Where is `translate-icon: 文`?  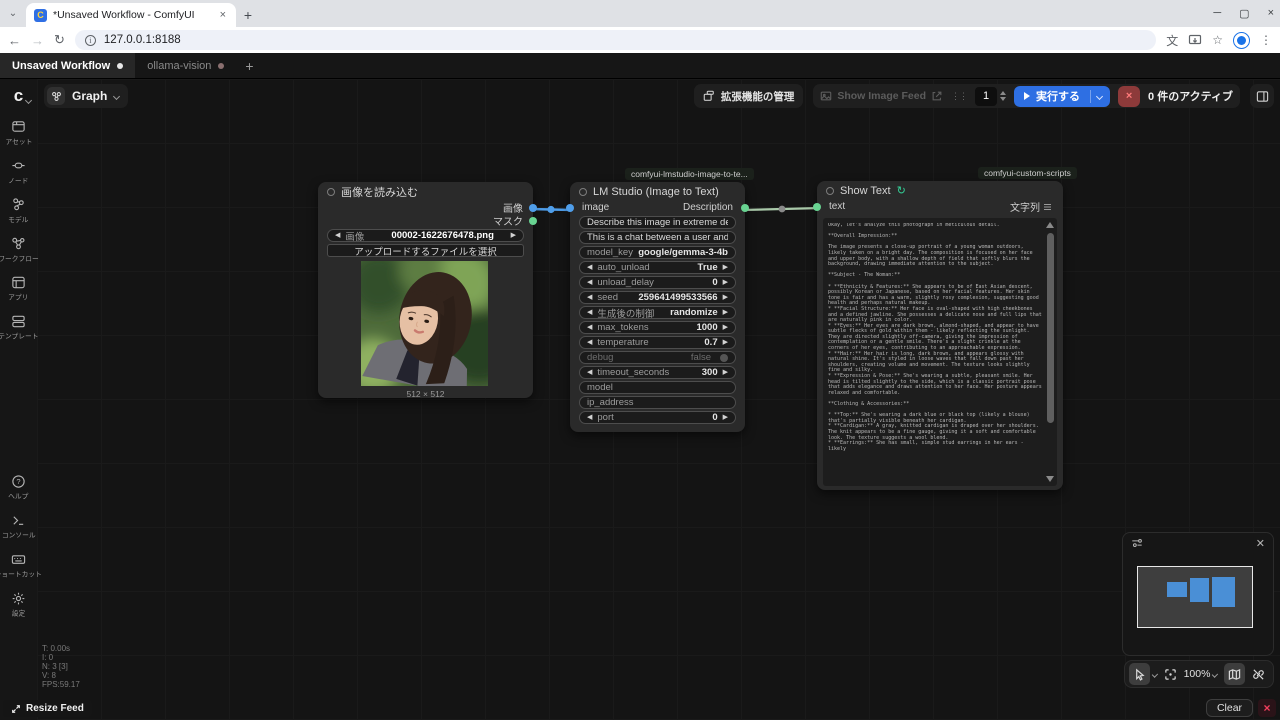
translate-icon: 文 is located at coordinates (1172, 40).